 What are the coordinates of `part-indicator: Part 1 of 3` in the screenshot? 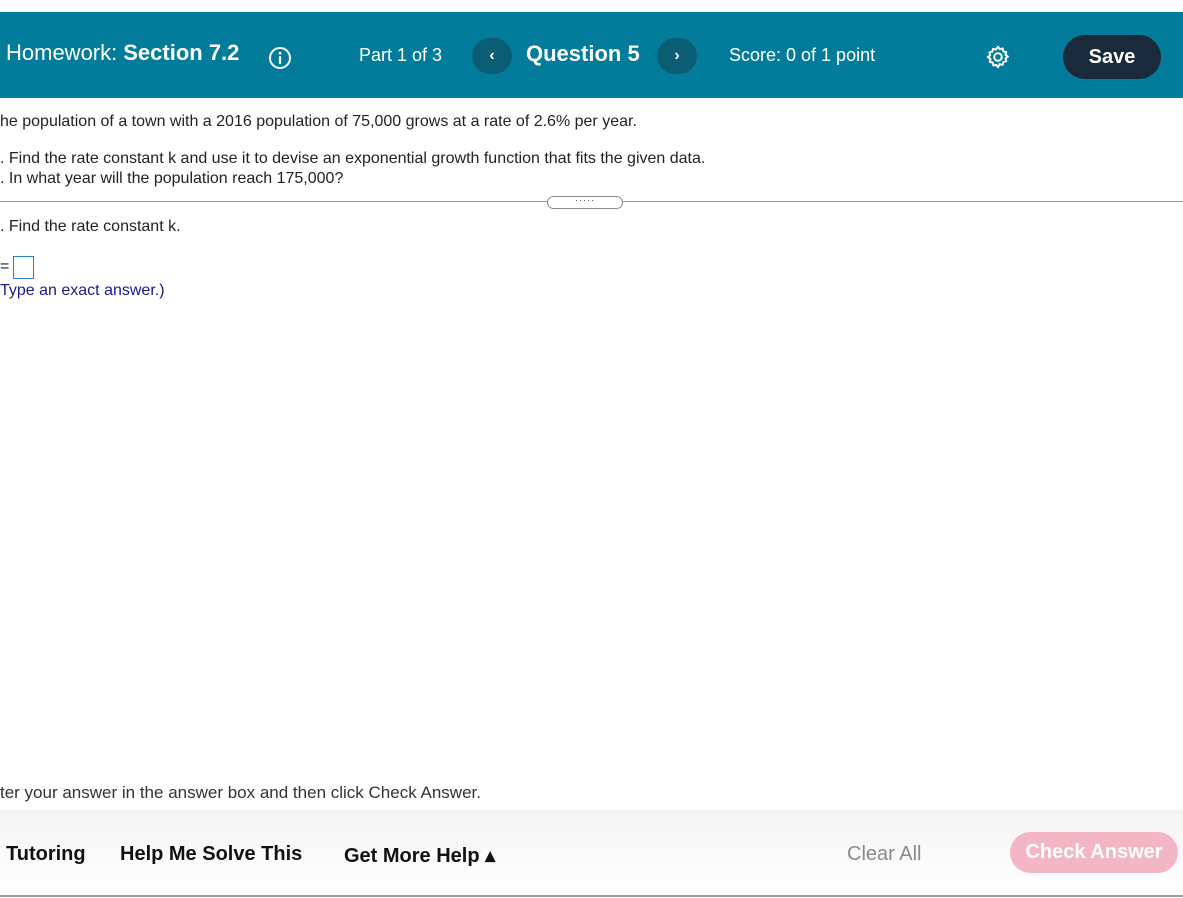 It's located at (401, 55).